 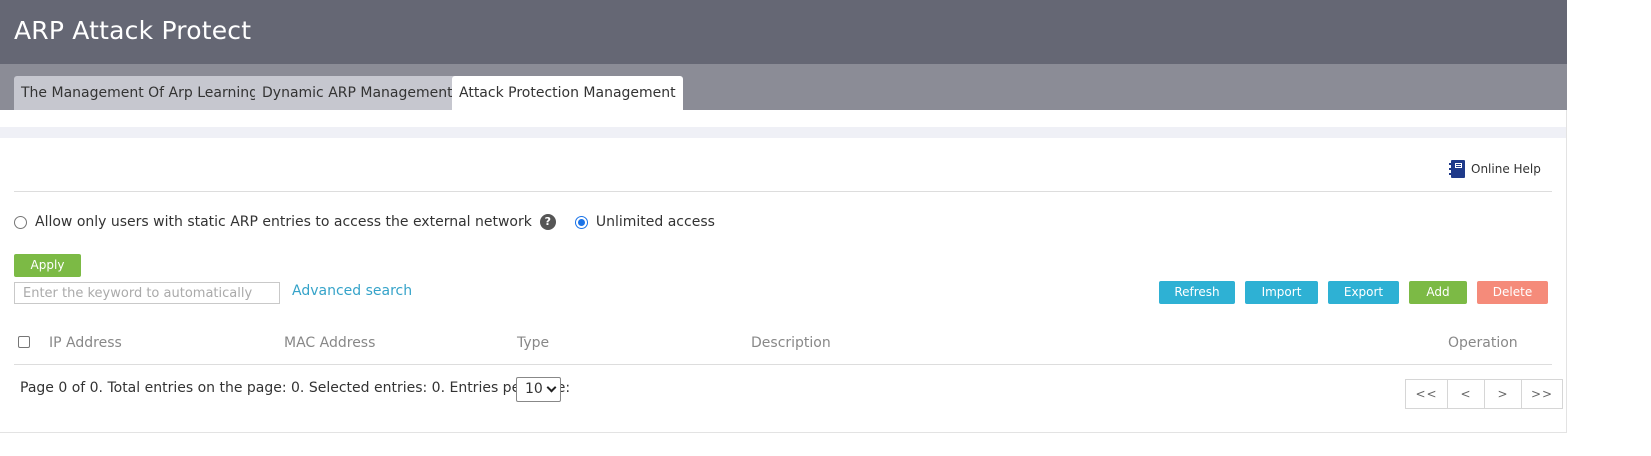 I want to click on column-header-type: Type, so click(x=533, y=343).